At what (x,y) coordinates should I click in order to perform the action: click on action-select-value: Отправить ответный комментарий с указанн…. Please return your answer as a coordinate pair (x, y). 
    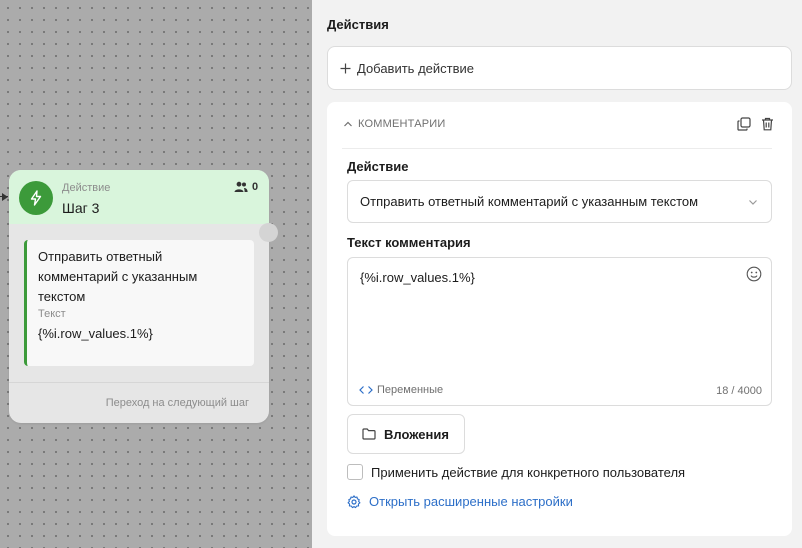
    Looking at the image, I should click on (529, 201).